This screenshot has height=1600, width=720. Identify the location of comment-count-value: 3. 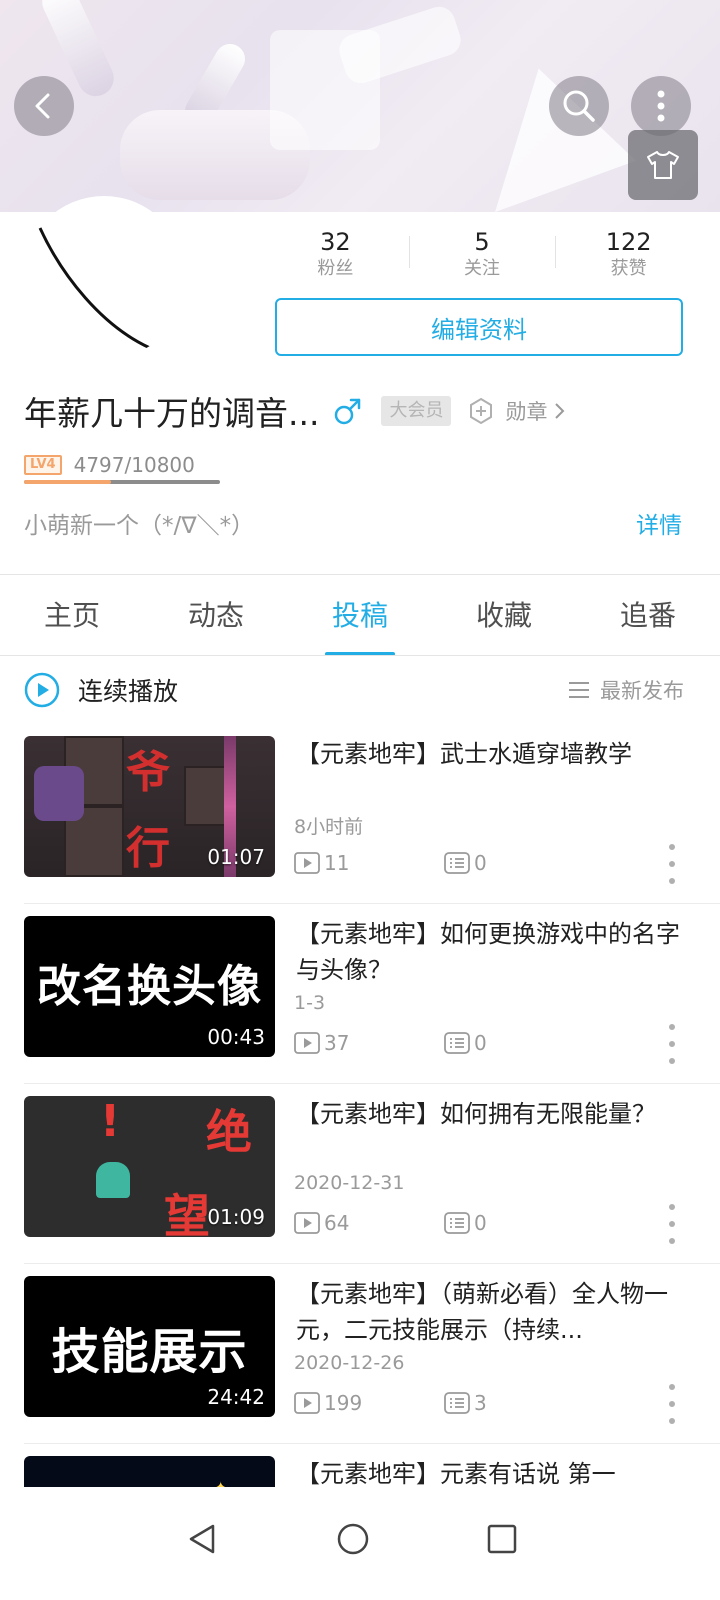
(480, 1403).